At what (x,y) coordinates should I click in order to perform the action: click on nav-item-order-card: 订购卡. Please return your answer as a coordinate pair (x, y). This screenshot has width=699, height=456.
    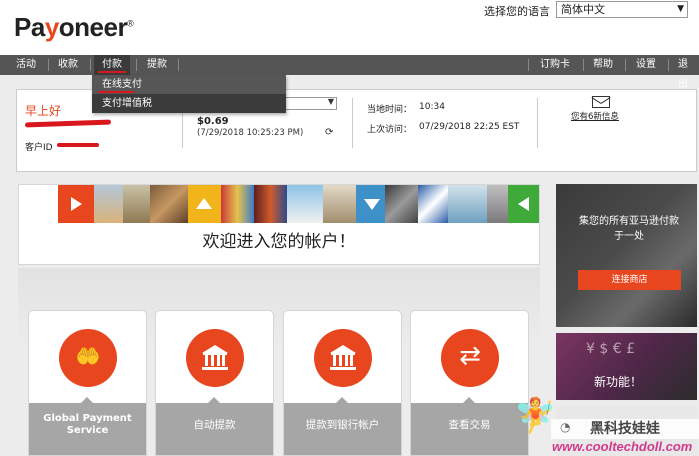
    Looking at the image, I should click on (555, 65).